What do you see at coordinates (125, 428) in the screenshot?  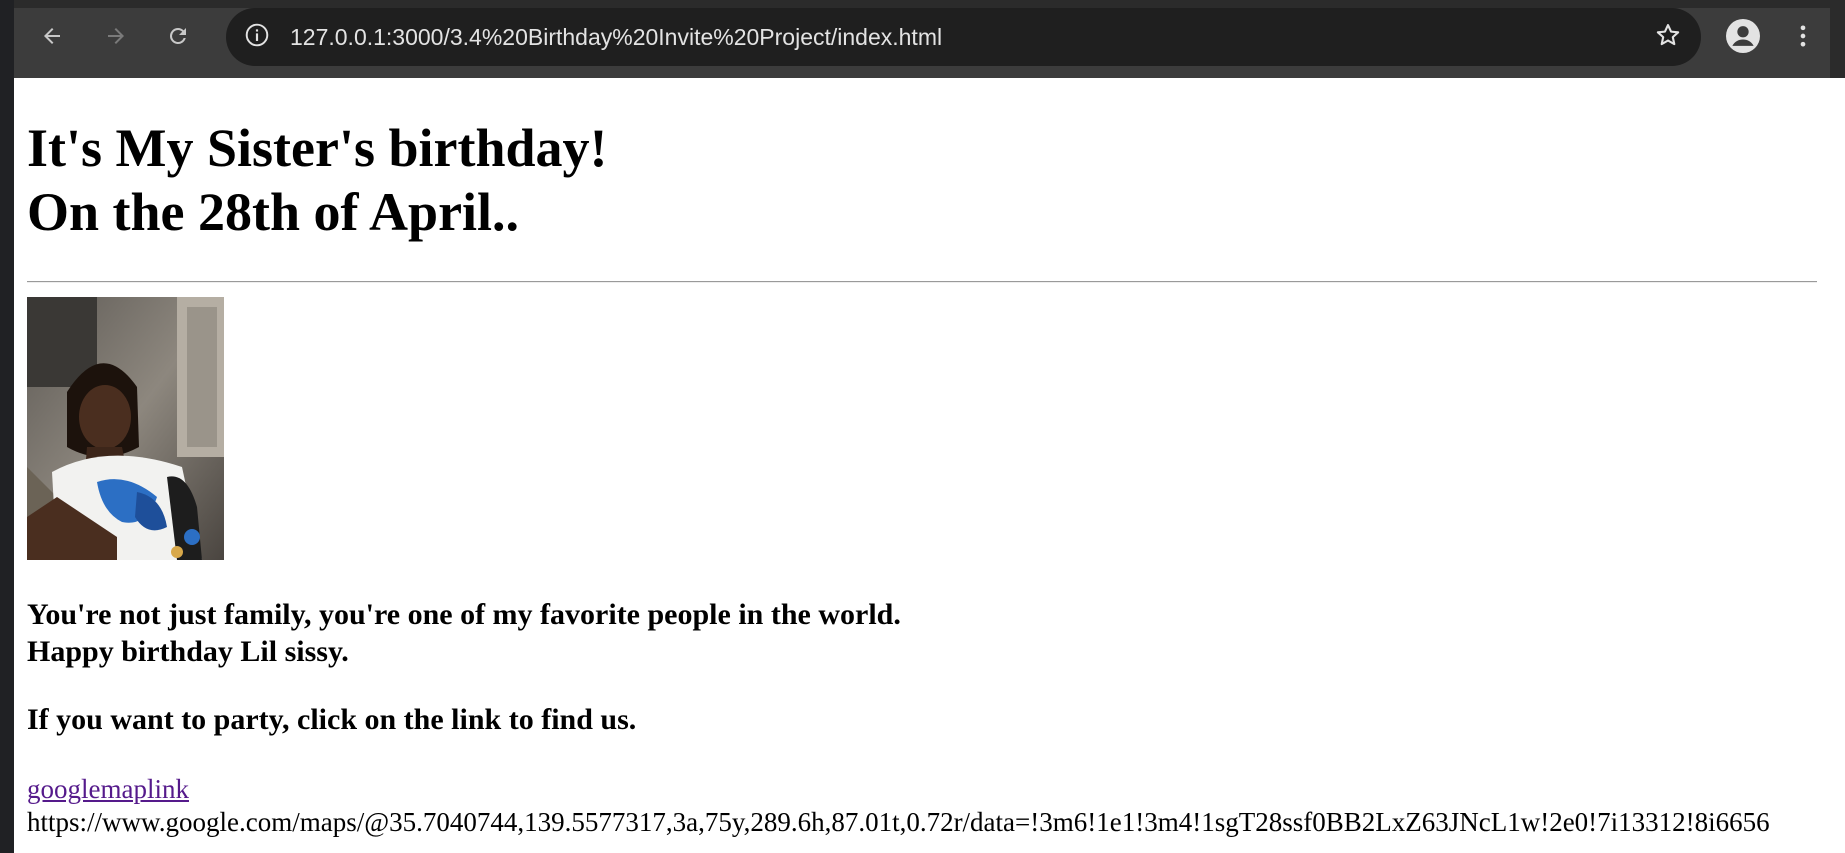 I see `sister-photo` at bounding box center [125, 428].